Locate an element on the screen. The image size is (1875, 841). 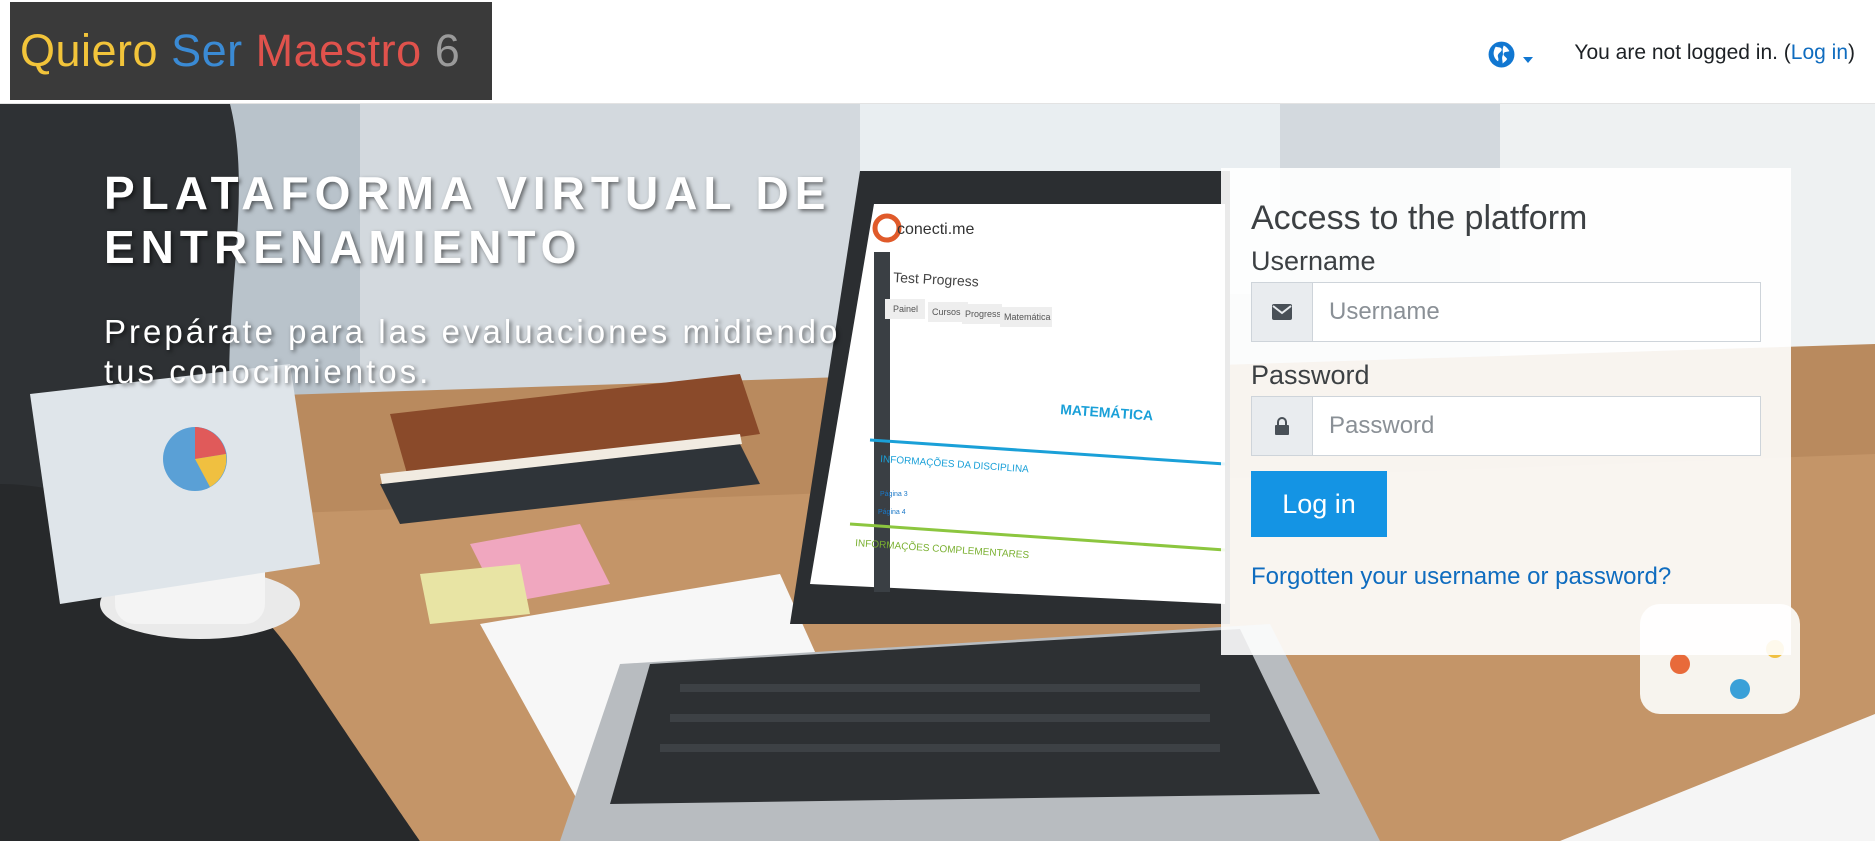
globe-icon is located at coordinates (1501, 54).